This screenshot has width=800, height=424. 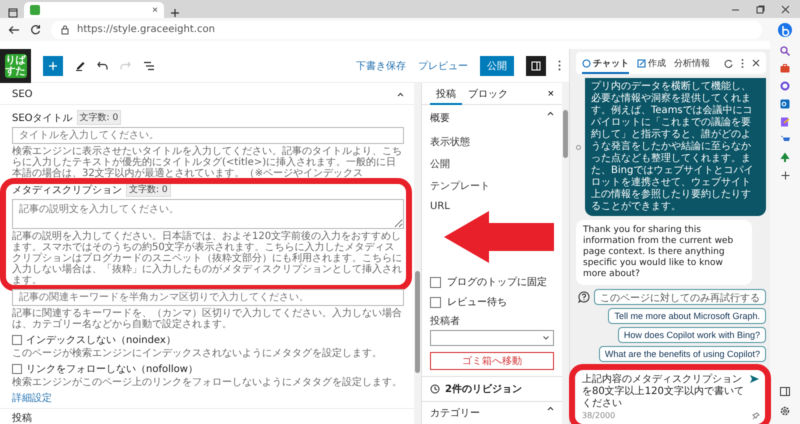 I want to click on add-block-button, so click(x=53, y=66).